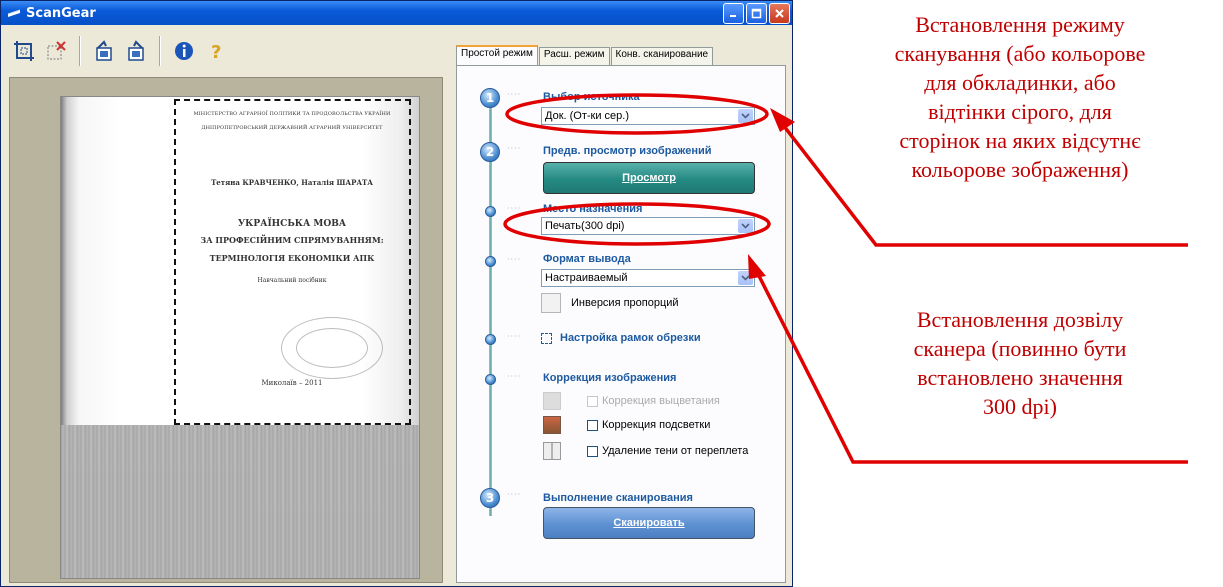 Image resolution: width=1223 pixels, height=587 pixels. I want to click on gutter-shadow-checkbox, so click(592, 451).